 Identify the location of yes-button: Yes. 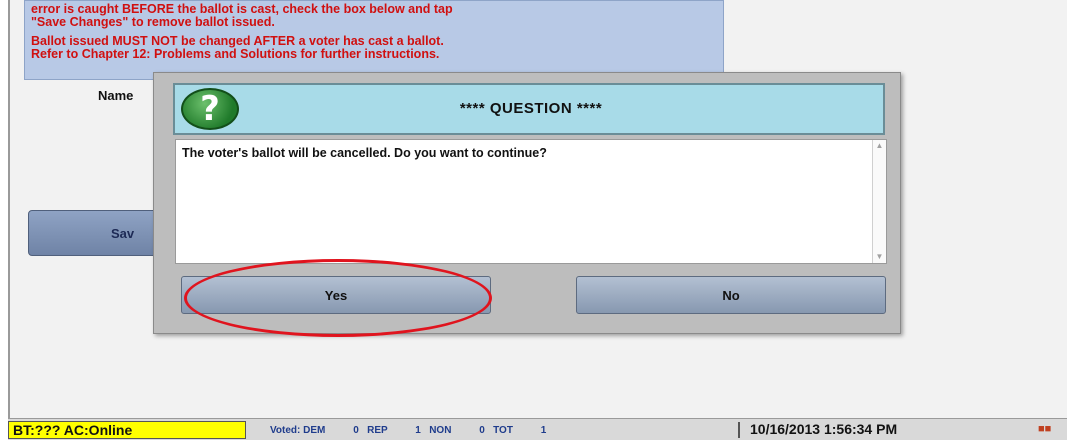
(336, 295).